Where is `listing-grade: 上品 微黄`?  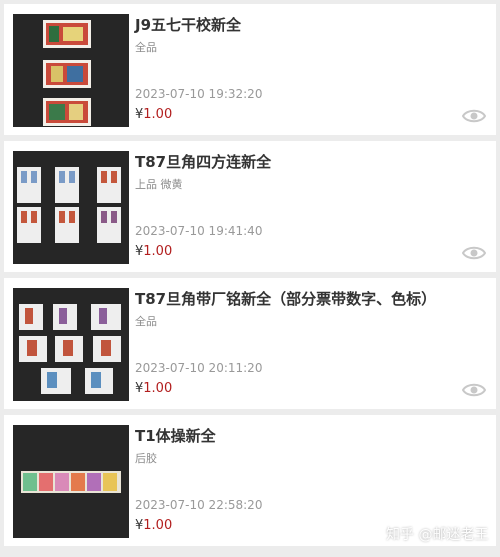 listing-grade: 上品 微黄 is located at coordinates (159, 184).